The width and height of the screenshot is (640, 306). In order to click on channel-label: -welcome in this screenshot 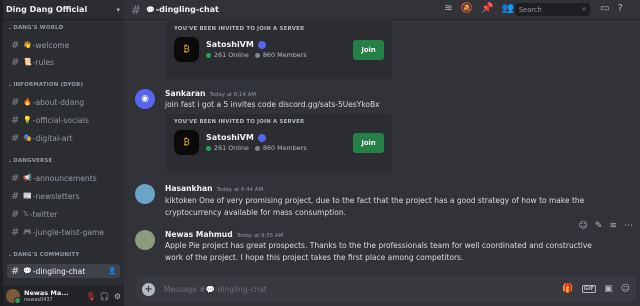, I will do `click(51, 45)`.